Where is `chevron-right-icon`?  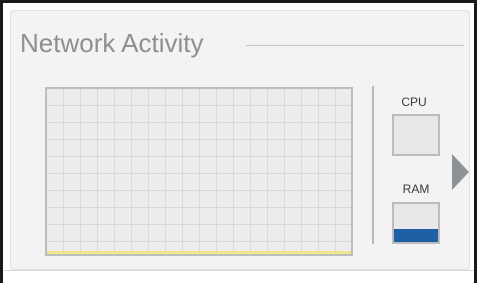 chevron-right-icon is located at coordinates (460, 172).